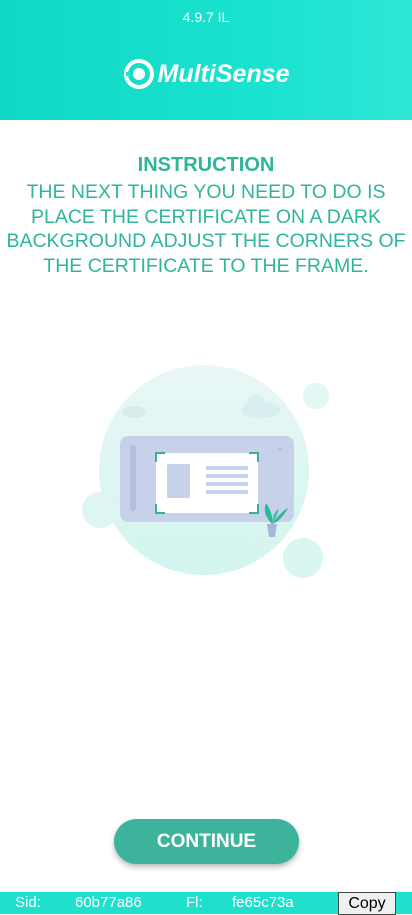  Describe the element at coordinates (206, 903) in the screenshot. I see `session-footer: Sid: 60b77a86 Fl: fe65c73a Copy` at that location.